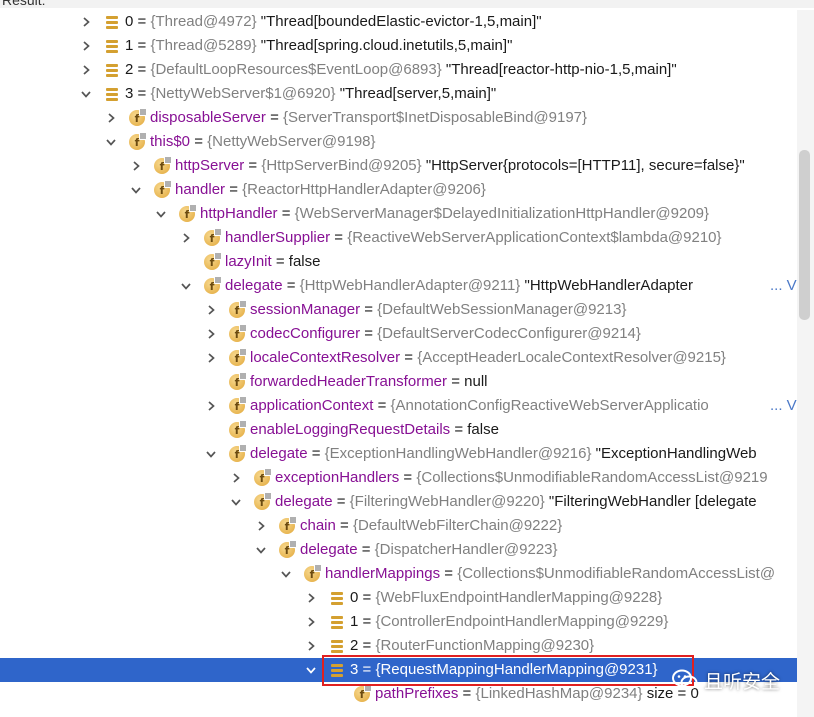 The width and height of the screenshot is (814, 717). I want to click on node-name: localeContextResolver, so click(325, 357).